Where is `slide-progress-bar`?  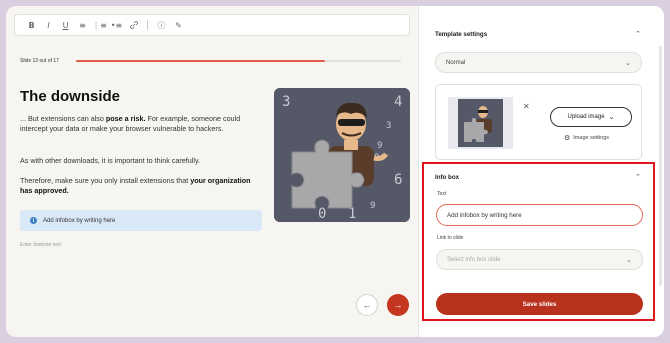 slide-progress-bar is located at coordinates (238, 61).